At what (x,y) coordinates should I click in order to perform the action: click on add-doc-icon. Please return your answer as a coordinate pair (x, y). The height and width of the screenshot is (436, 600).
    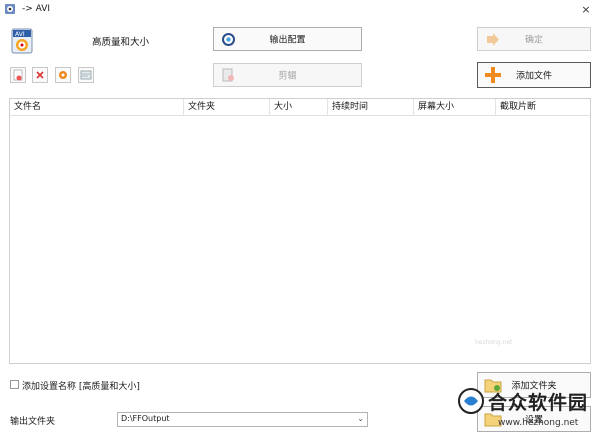
    Looking at the image, I should click on (18, 75).